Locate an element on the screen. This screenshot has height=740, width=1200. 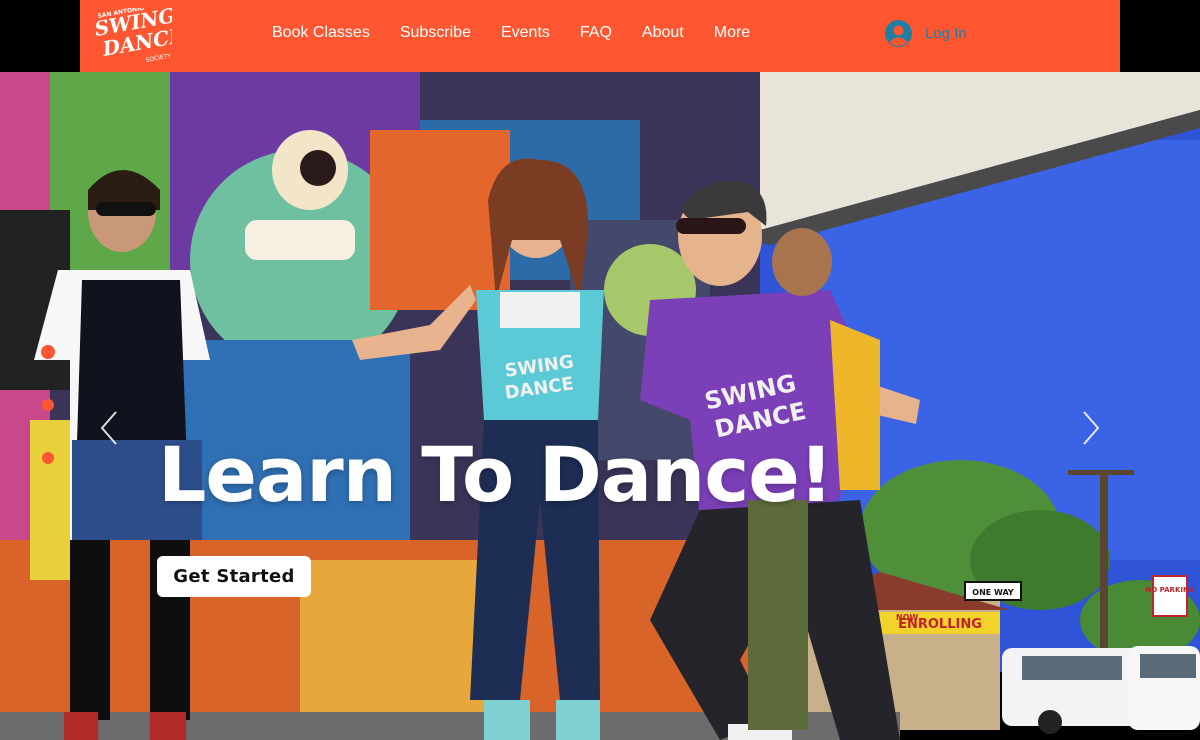
chevron-right-icon is located at coordinates (1091, 428).